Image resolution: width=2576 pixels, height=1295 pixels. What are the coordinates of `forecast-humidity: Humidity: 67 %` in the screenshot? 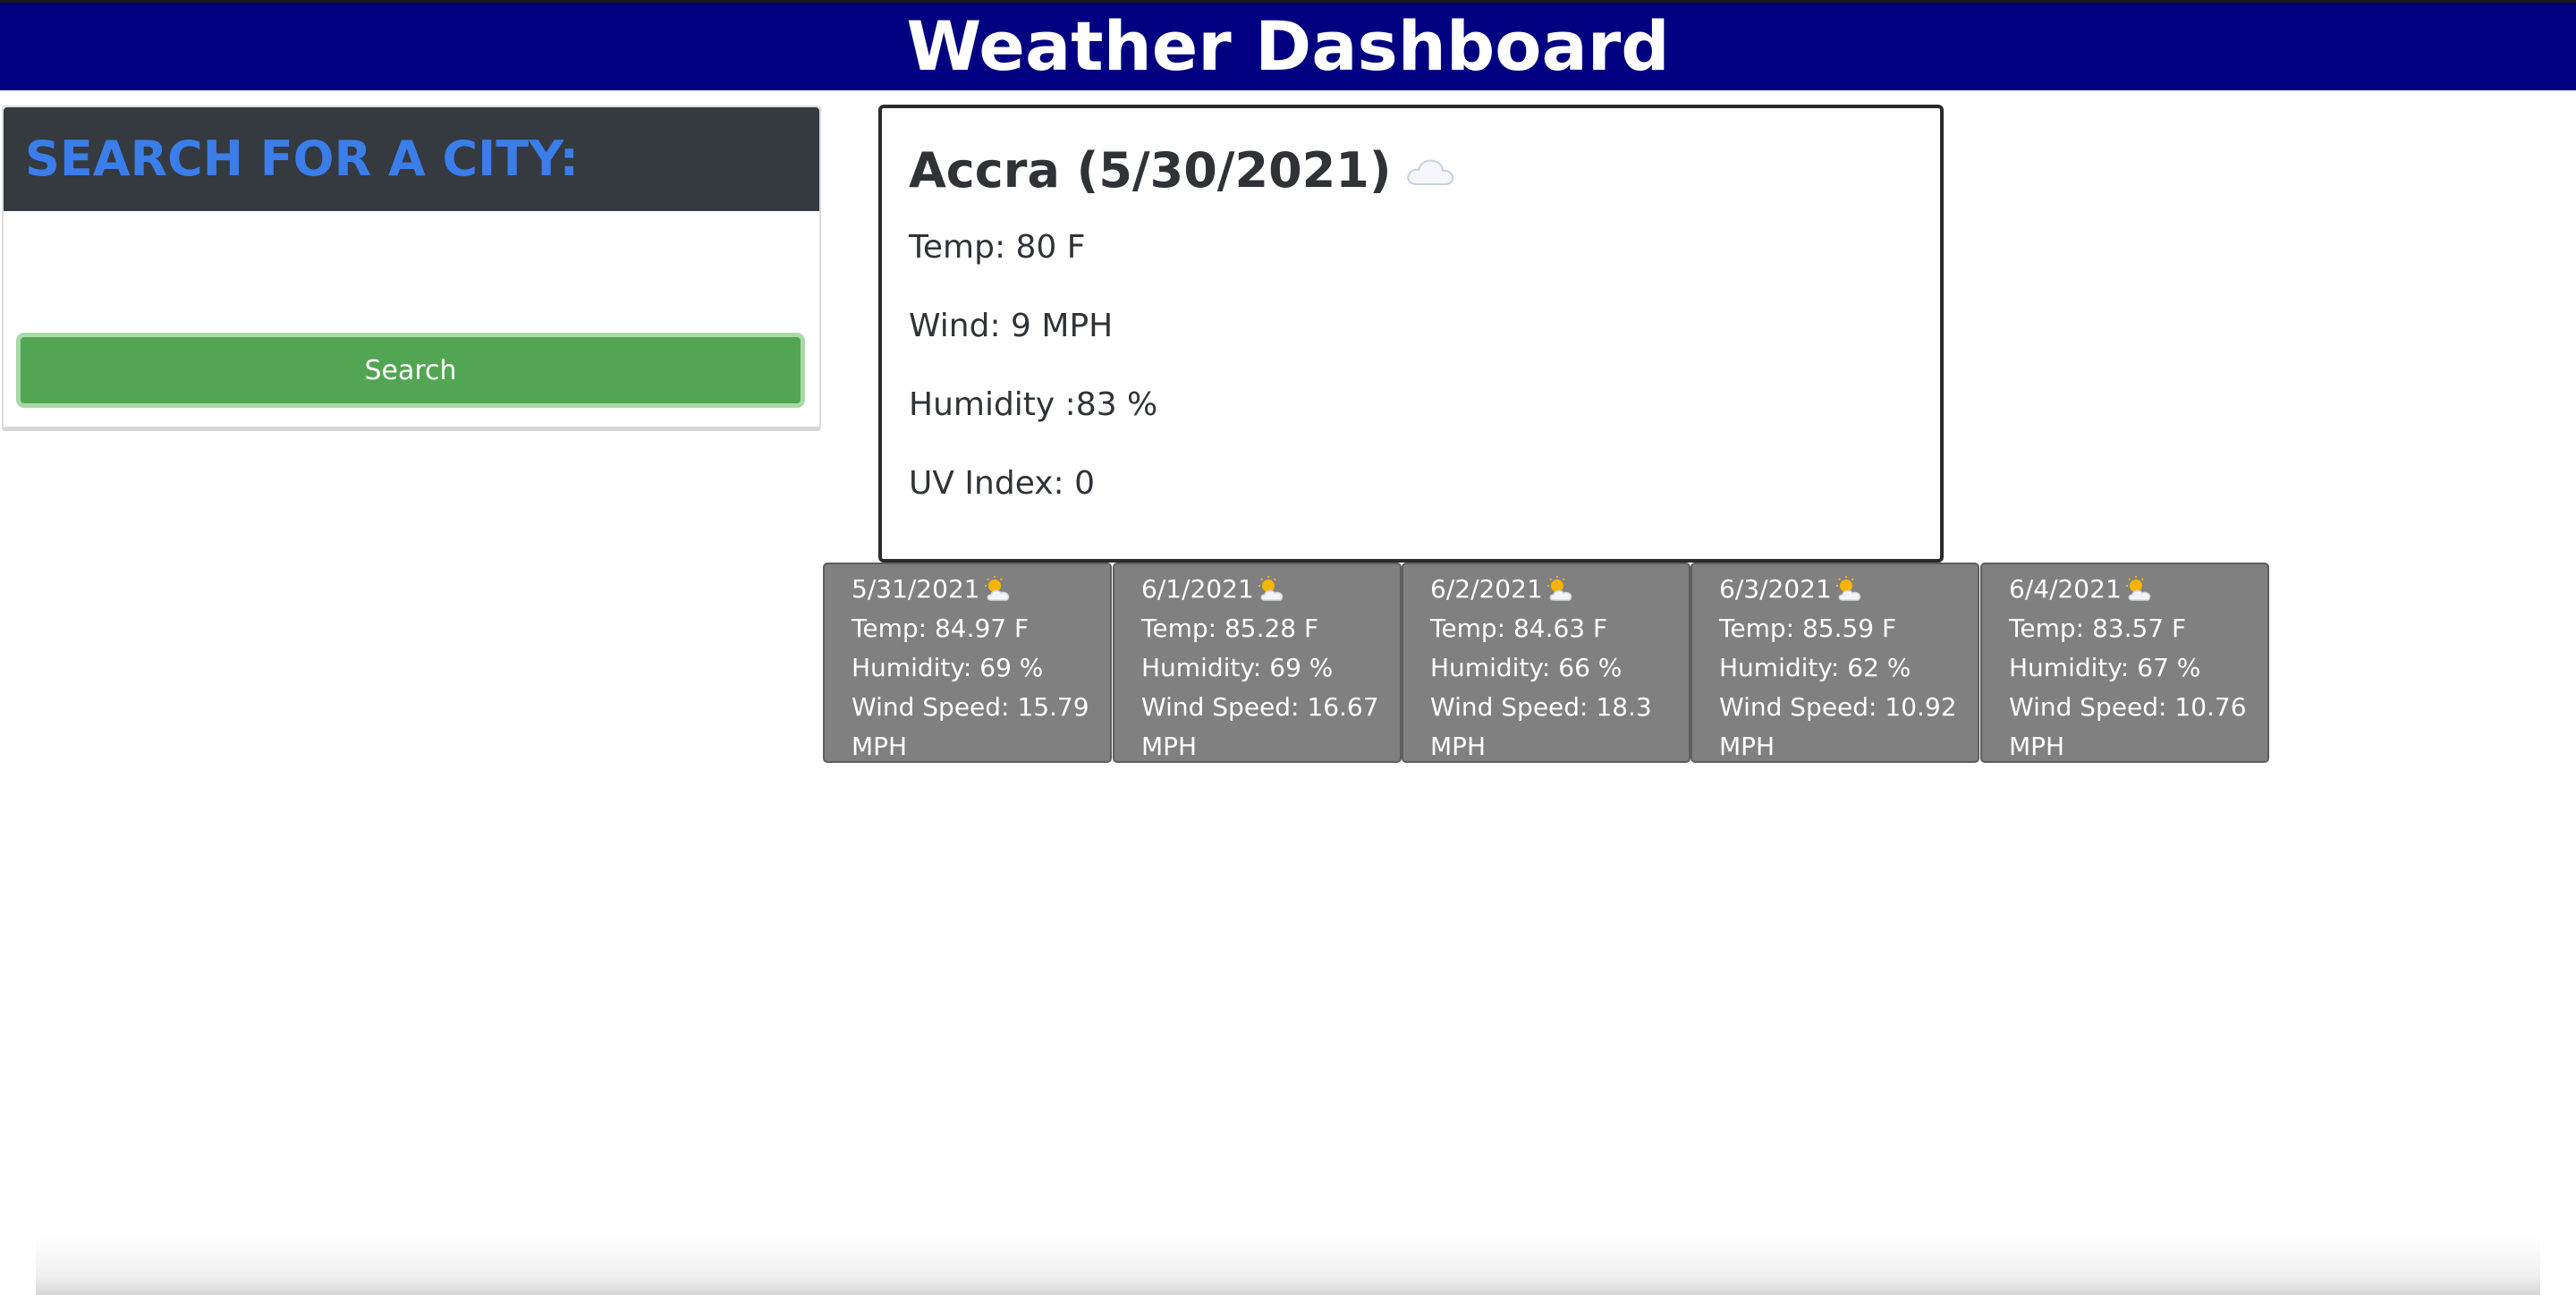 It's located at (2105, 668).